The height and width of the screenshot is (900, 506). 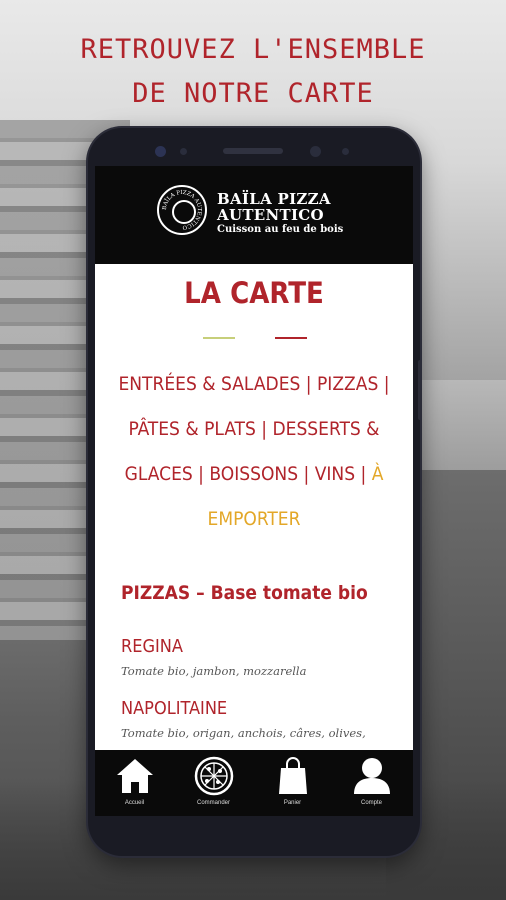 I want to click on seal-text: BAÏLA PIZZA AUTENTICO, so click(x=182, y=210).